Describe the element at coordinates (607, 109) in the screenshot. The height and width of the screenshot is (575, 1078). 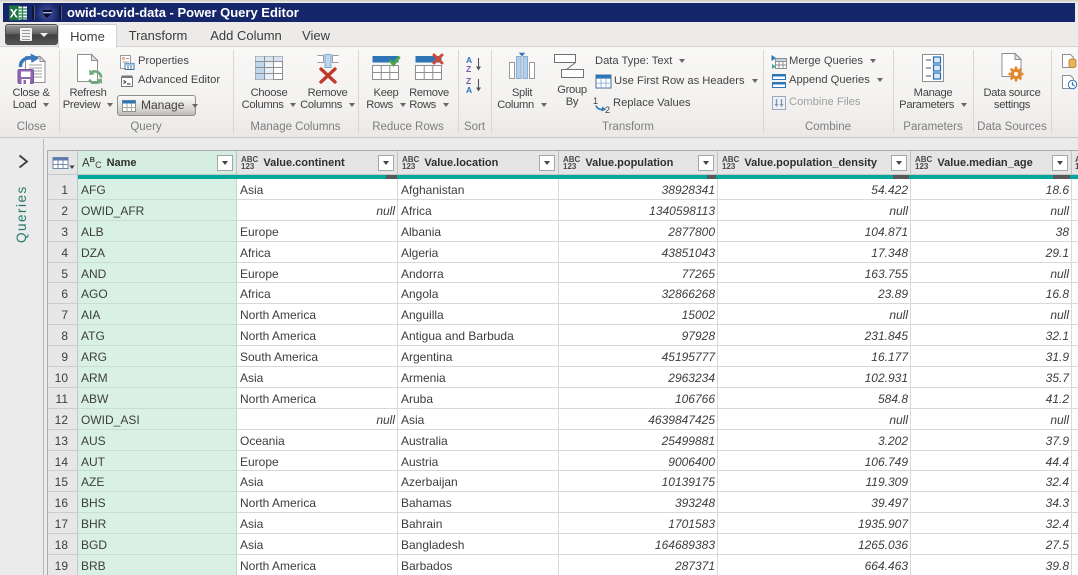
I see `svg-text: 2` at that location.